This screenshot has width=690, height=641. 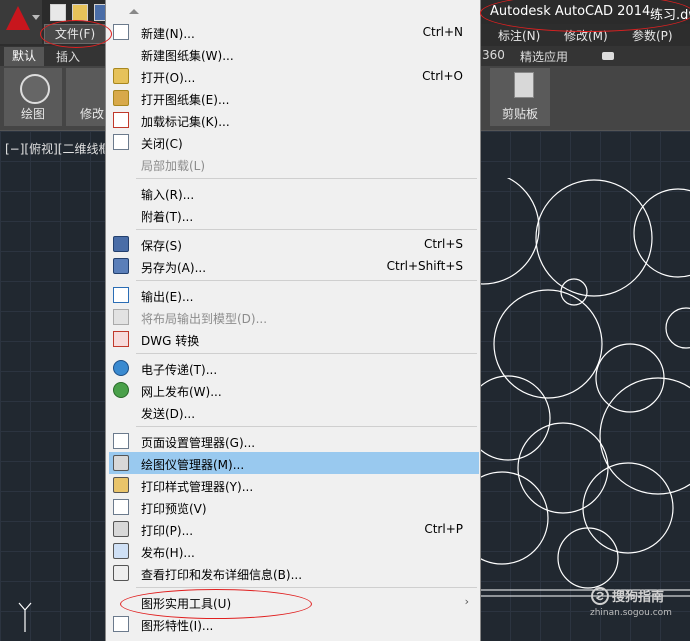 What do you see at coordinates (36, 17) in the screenshot?
I see `chevron-down-icon` at bounding box center [36, 17].